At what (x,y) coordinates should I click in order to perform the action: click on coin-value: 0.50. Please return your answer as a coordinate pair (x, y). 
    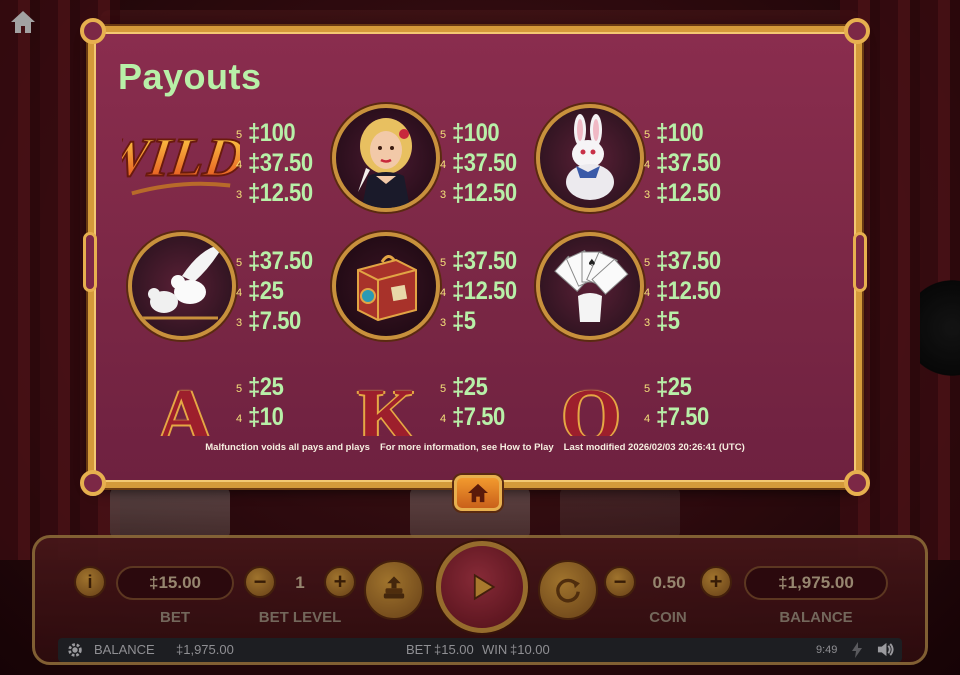
    Looking at the image, I should click on (669, 582).